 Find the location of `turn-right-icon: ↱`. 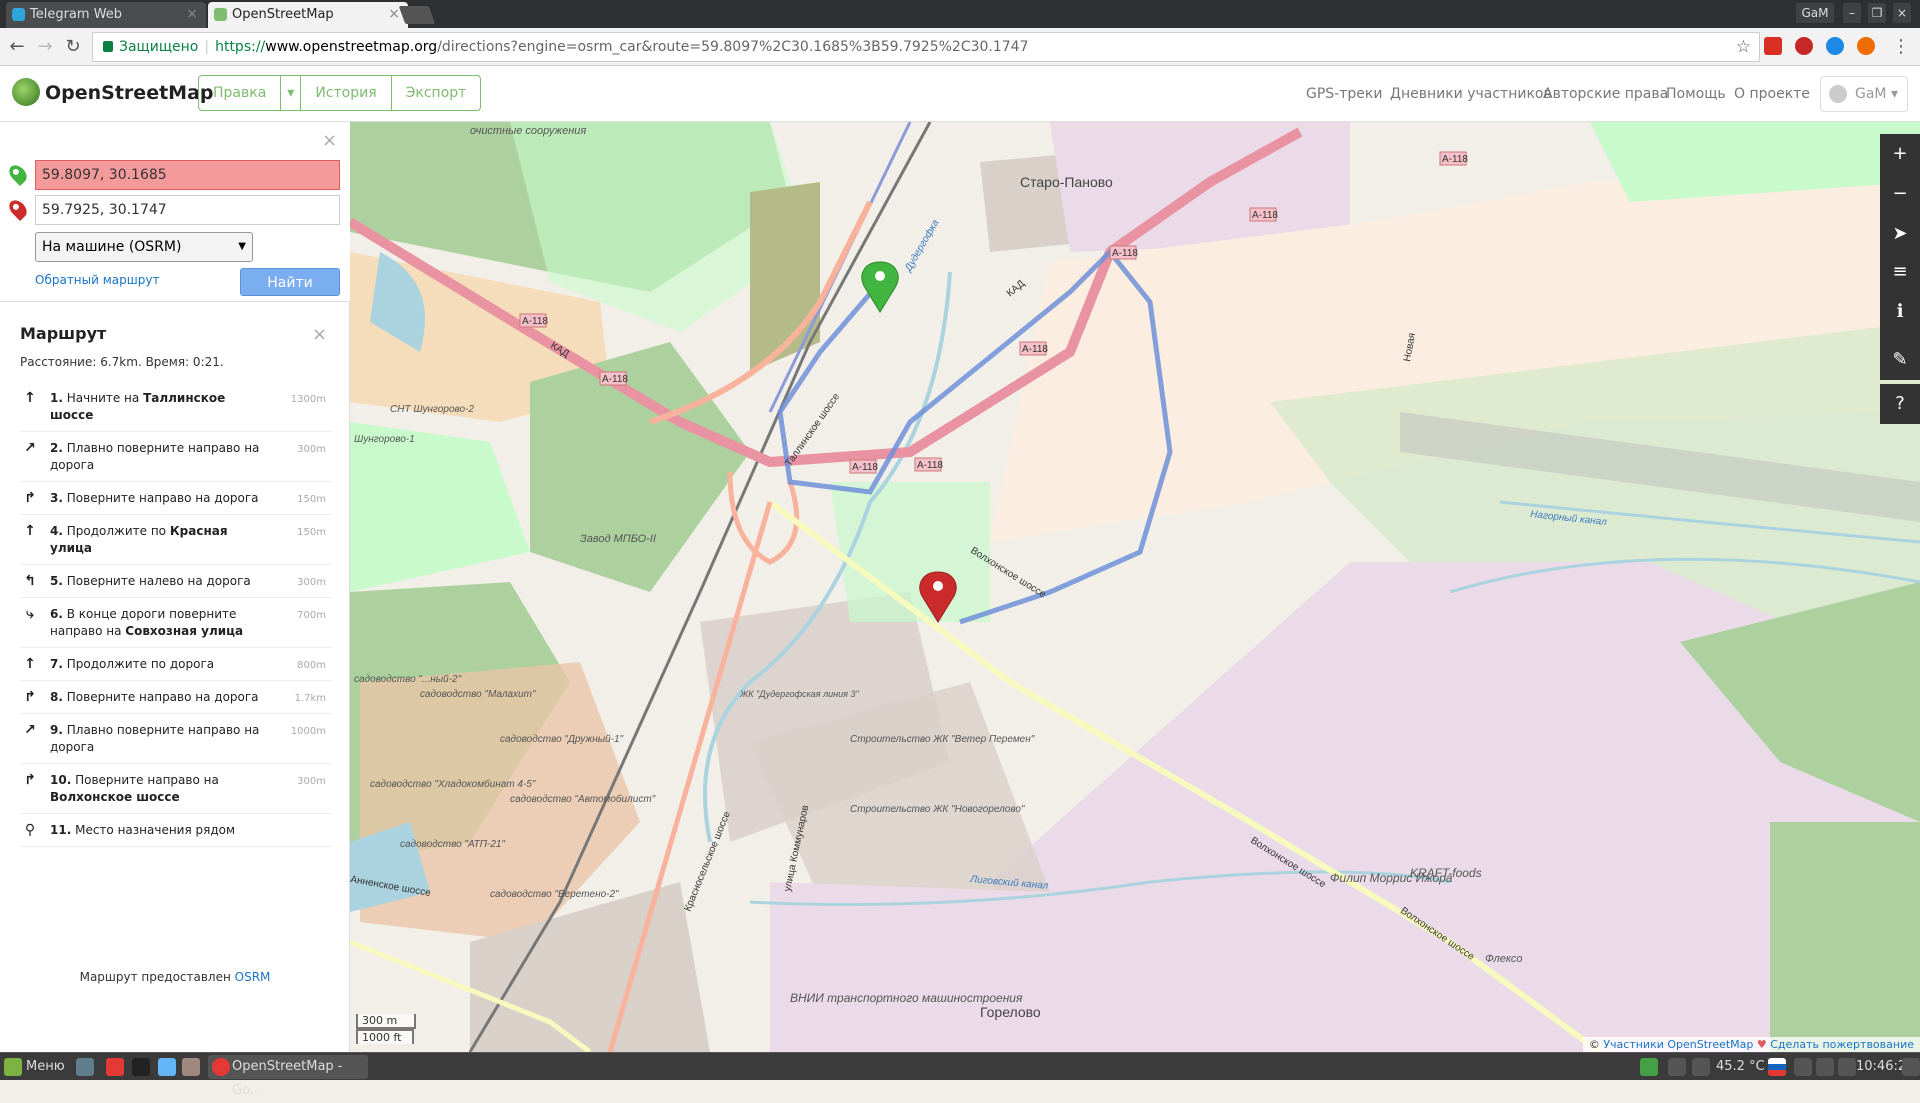

turn-right-icon: ↱ is located at coordinates (30, 697).